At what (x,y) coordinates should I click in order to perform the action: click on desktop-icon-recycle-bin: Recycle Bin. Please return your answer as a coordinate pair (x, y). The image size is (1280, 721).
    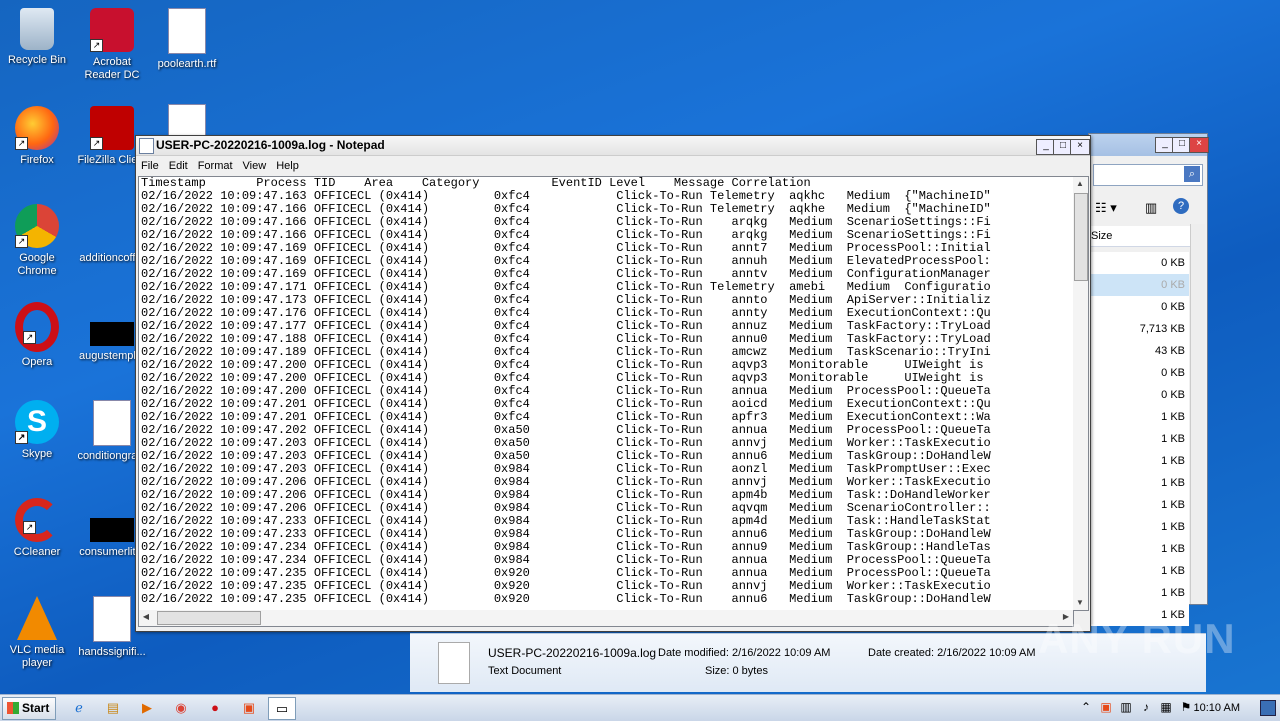
    Looking at the image, I should click on (37, 37).